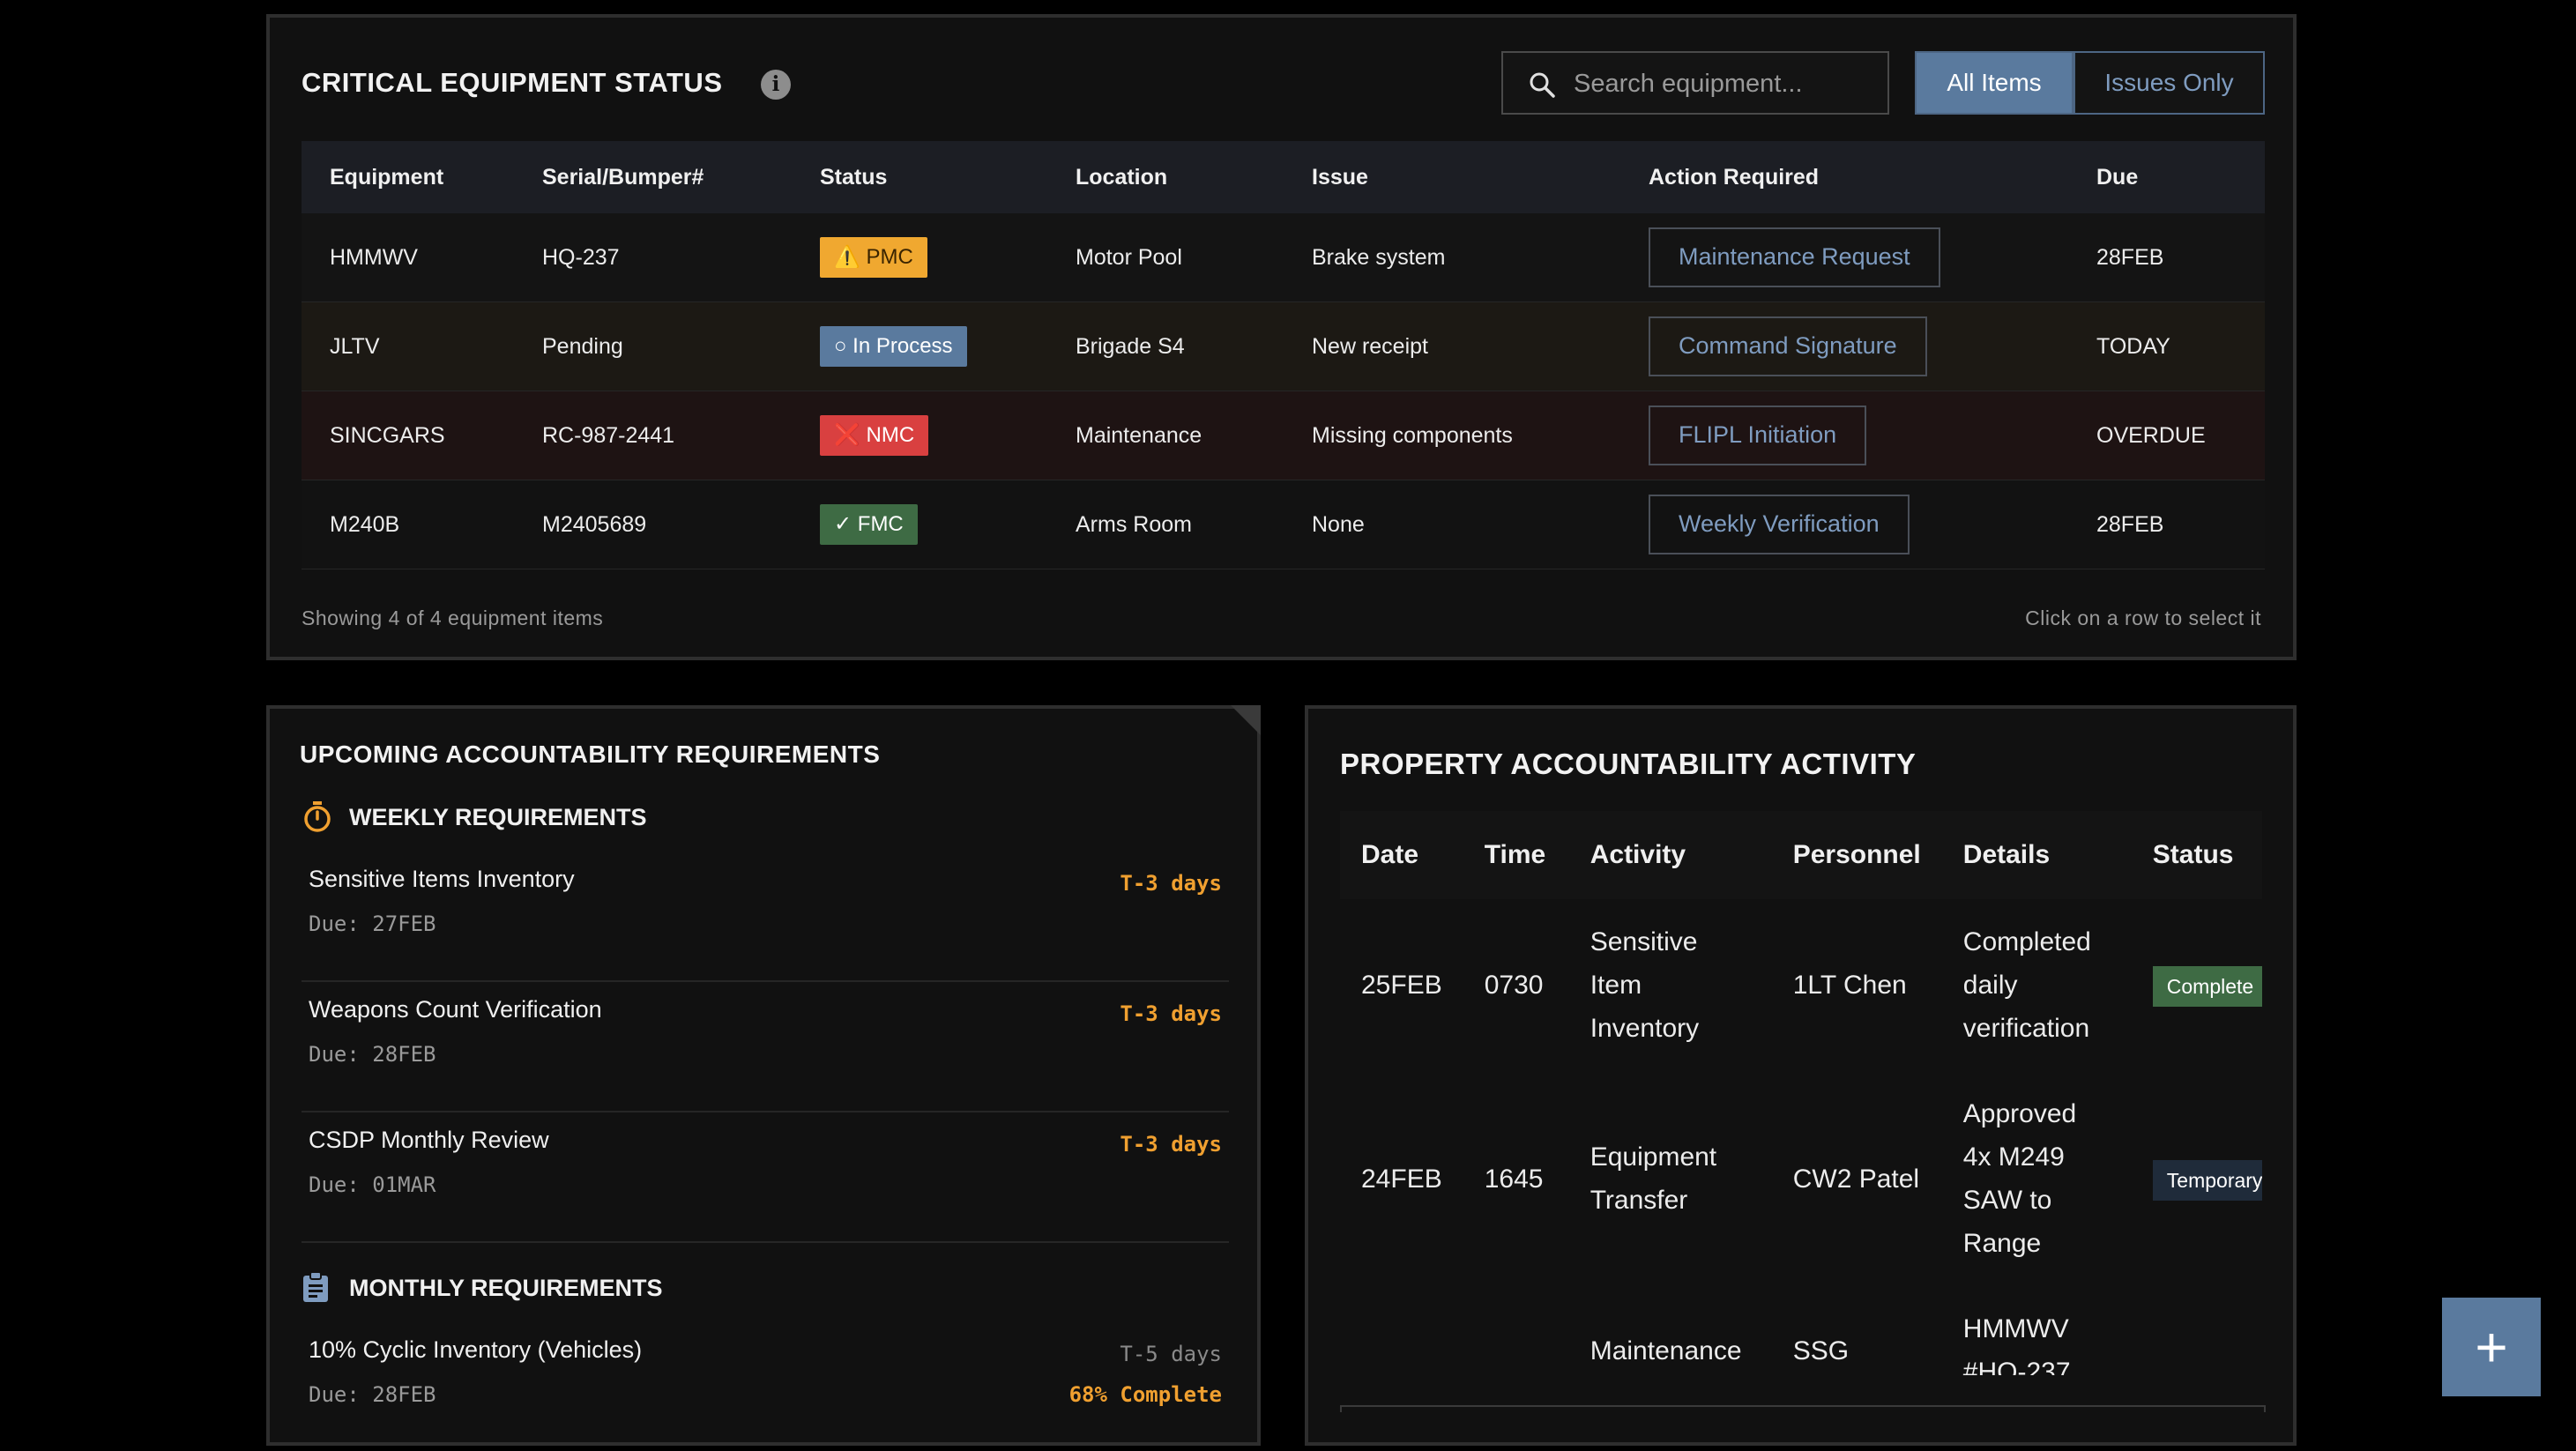  Describe the element at coordinates (315, 1286) in the screenshot. I see `clipboard-icon` at that location.